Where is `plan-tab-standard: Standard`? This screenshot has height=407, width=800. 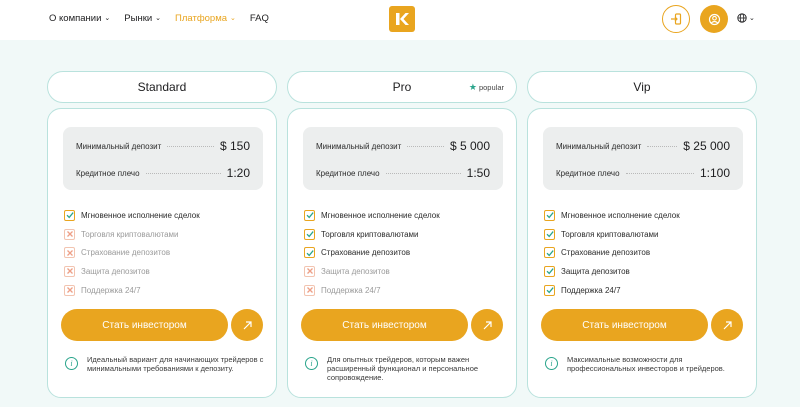 plan-tab-standard: Standard is located at coordinates (162, 87).